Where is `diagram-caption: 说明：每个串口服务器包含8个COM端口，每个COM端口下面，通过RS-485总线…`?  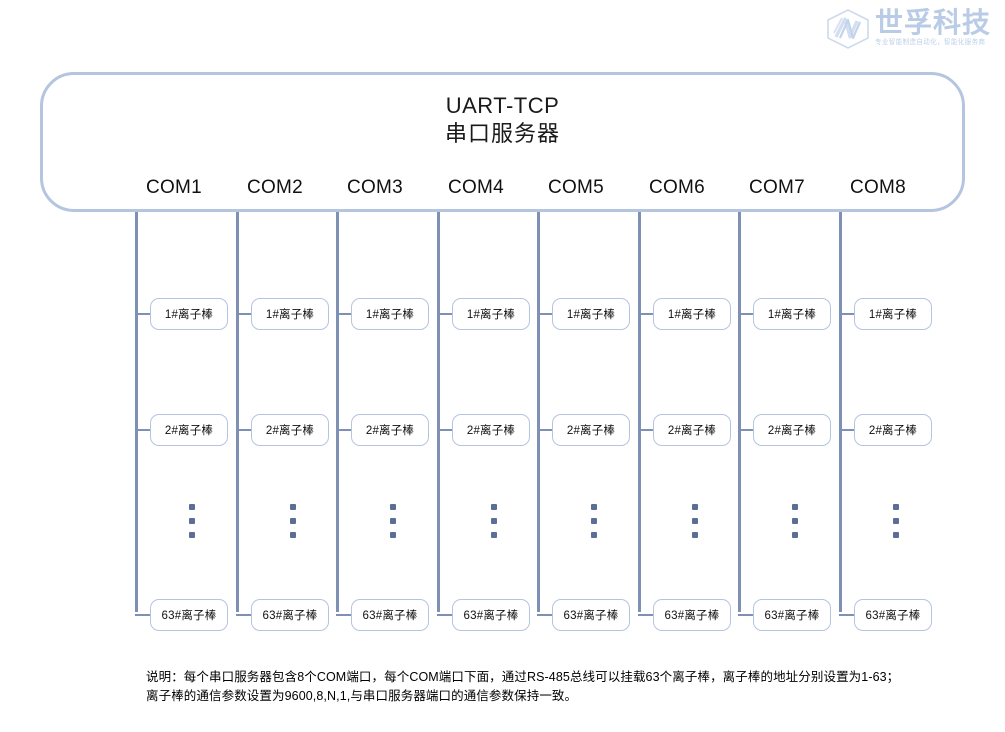
diagram-caption: 说明：每个串口服务器包含8个COM端口，每个COM端口下面，通过RS-485总线… is located at coordinates (556, 687).